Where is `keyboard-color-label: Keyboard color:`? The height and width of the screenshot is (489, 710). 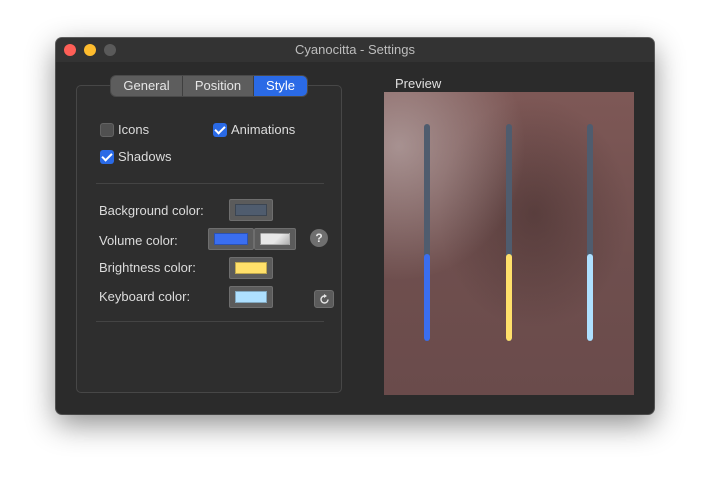
keyboard-color-label: Keyboard color: is located at coordinates (145, 296).